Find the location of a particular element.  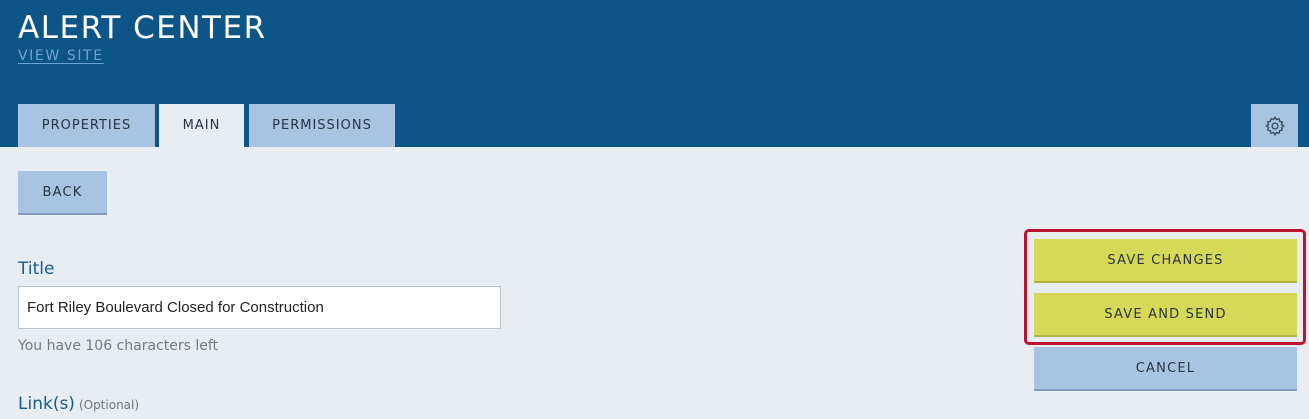

app-title: ALERT CENTER is located at coordinates (142, 28).